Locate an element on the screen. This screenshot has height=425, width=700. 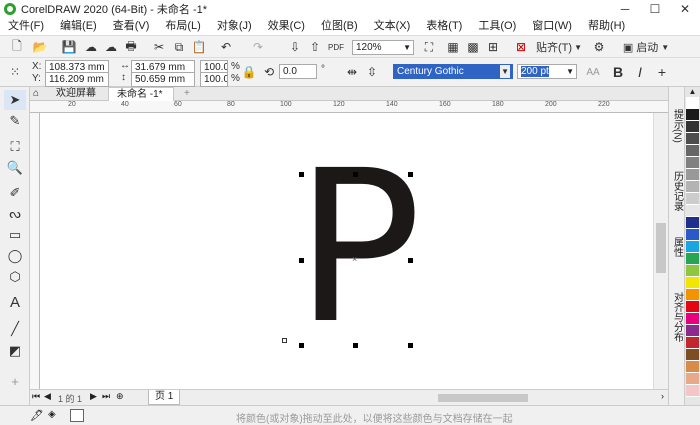
snap-to-dropdown: 贴齐(T) ▼ is located at coordinates (559, 47).